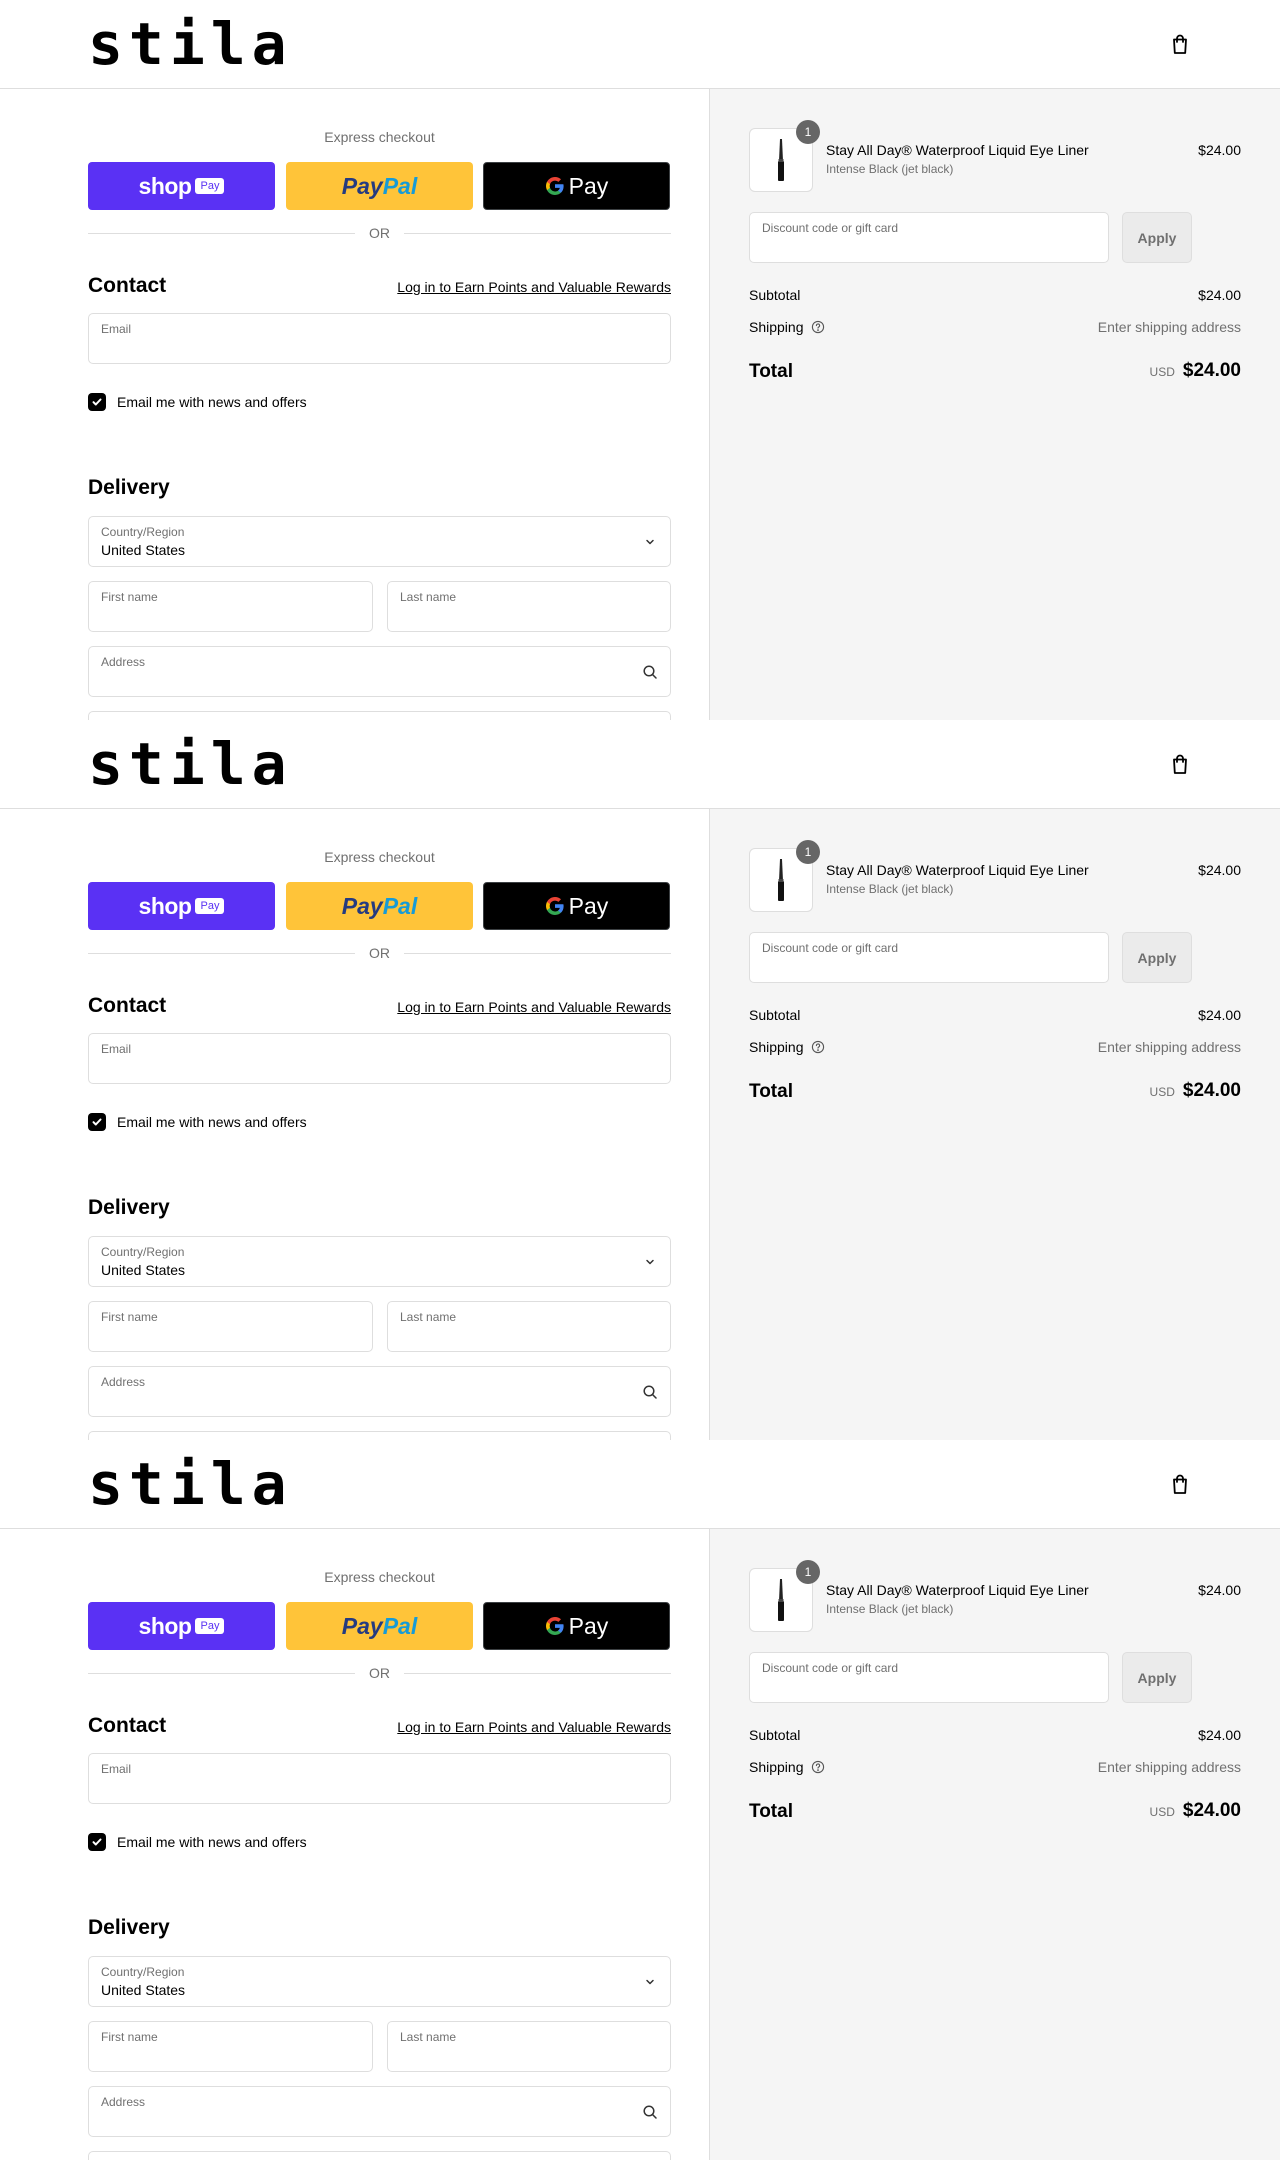 This screenshot has height=2160, width=1280. I want to click on quantity-badge: 1, so click(808, 852).